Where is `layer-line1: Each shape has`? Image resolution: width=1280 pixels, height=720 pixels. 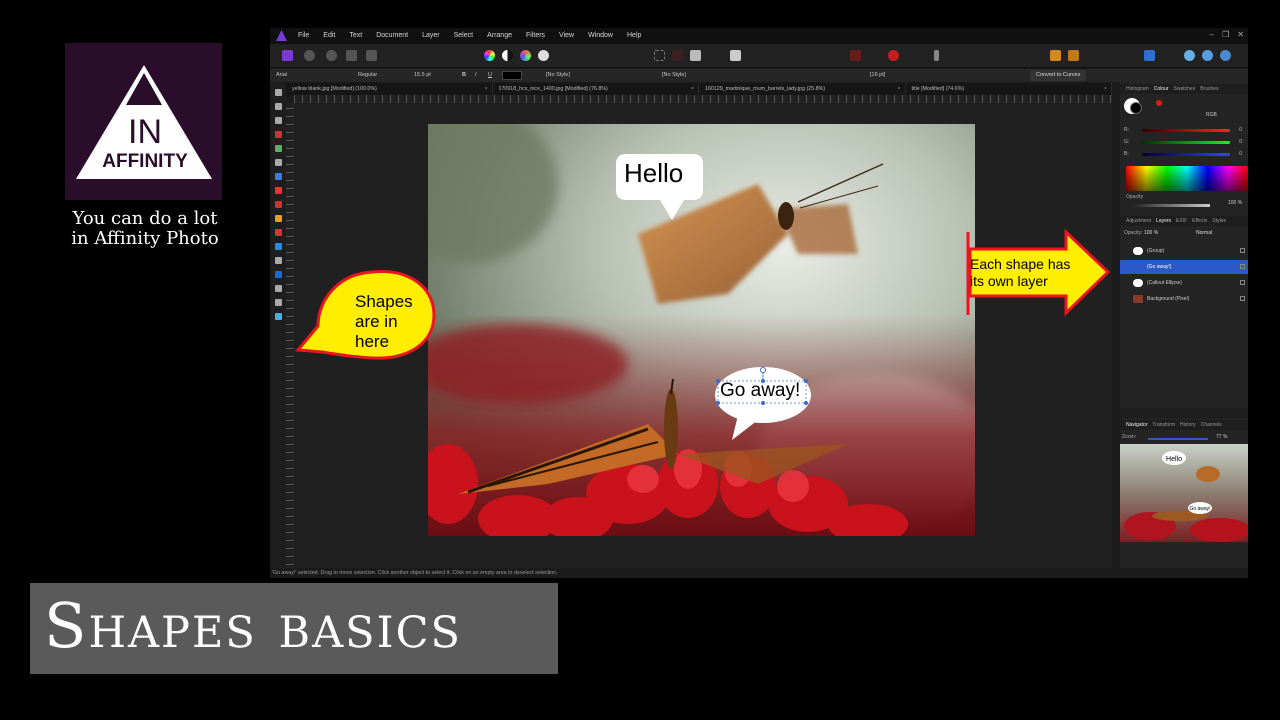
layer-line1: Each shape has is located at coordinates (1020, 264).